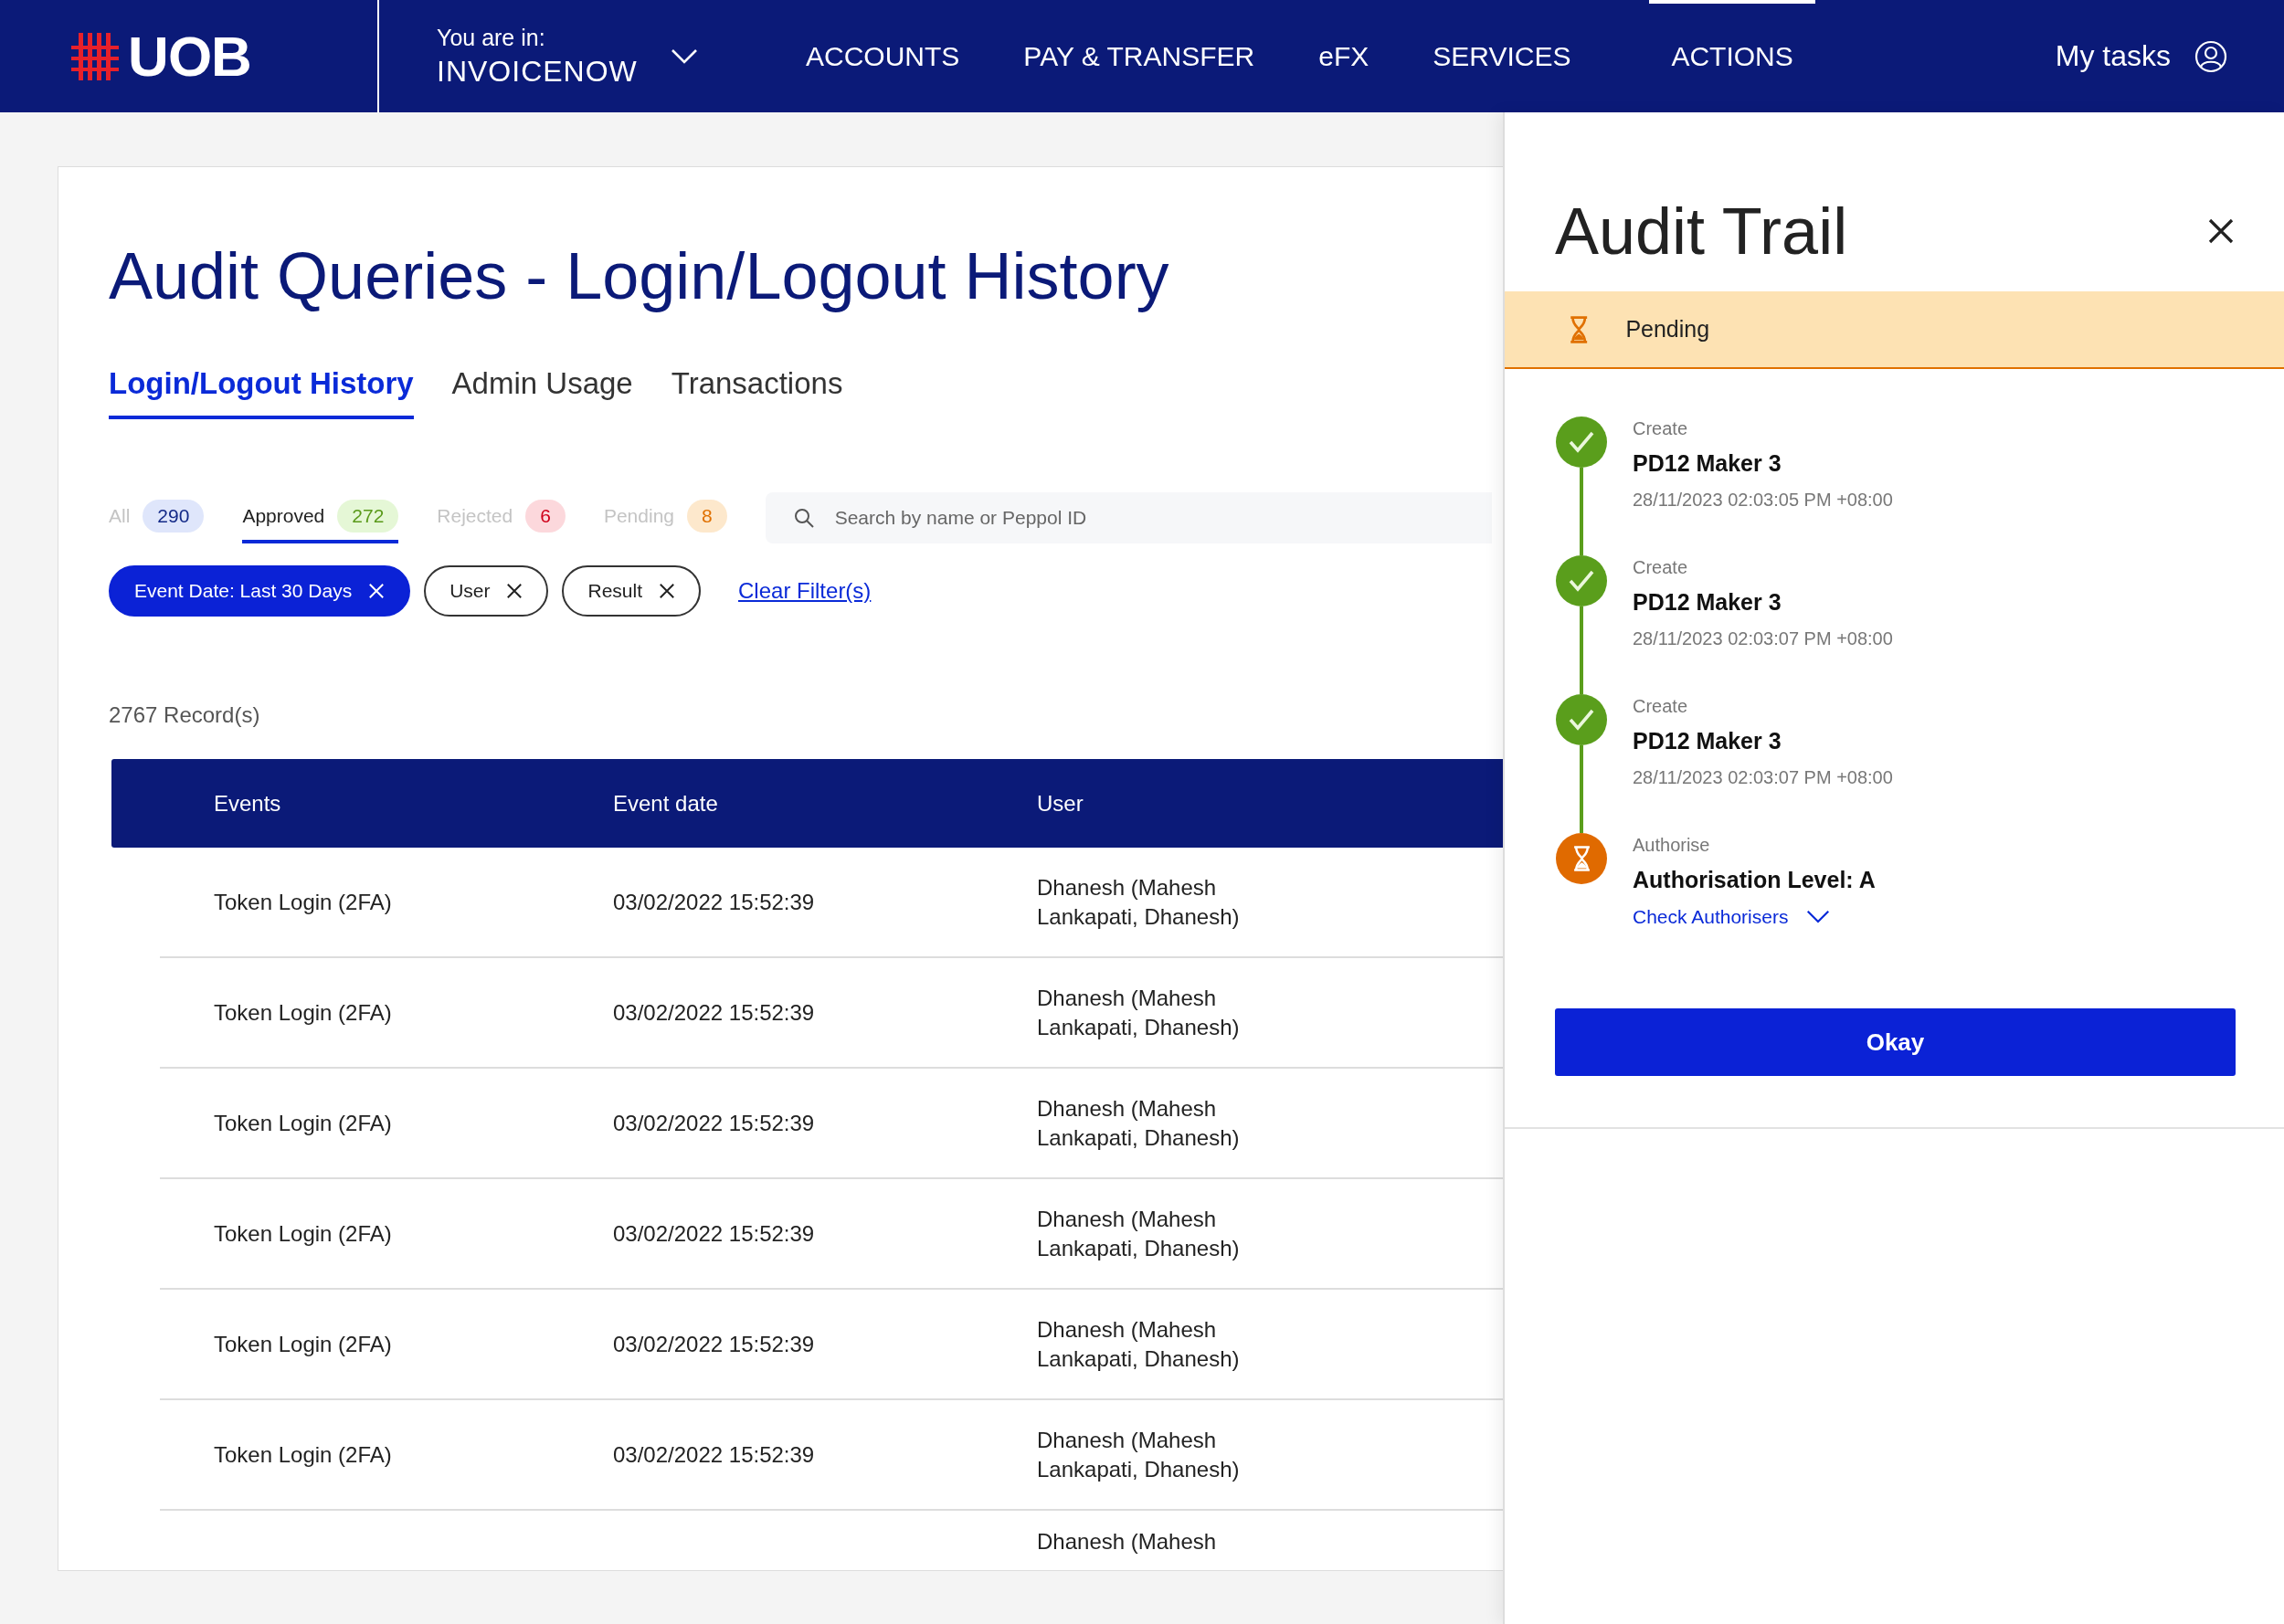  I want to click on status-filter-tab: Rejected 6, so click(501, 517).